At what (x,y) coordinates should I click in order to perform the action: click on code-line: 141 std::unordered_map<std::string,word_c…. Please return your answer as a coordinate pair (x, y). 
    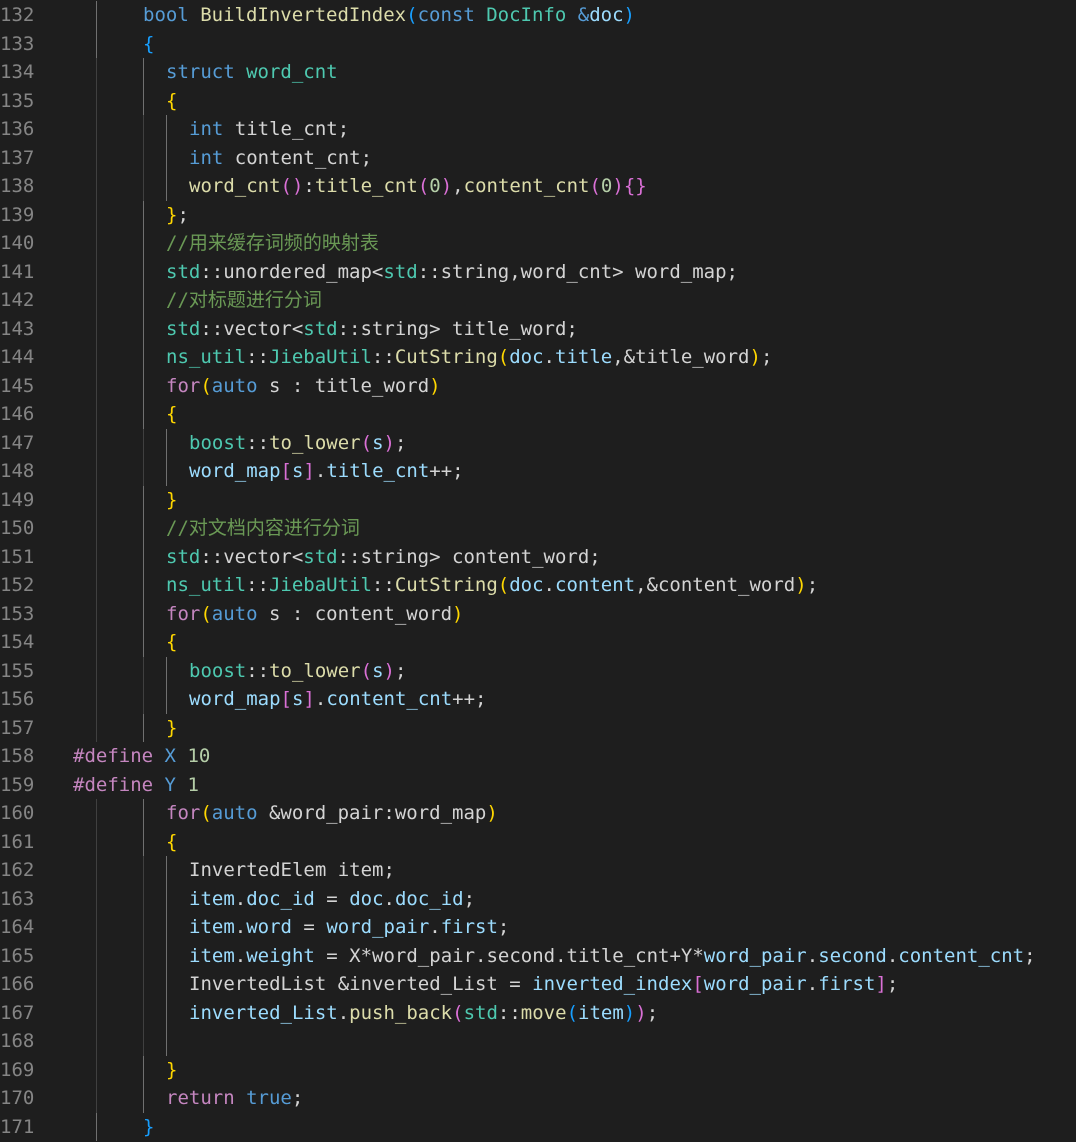
    Looking at the image, I should click on (538, 272).